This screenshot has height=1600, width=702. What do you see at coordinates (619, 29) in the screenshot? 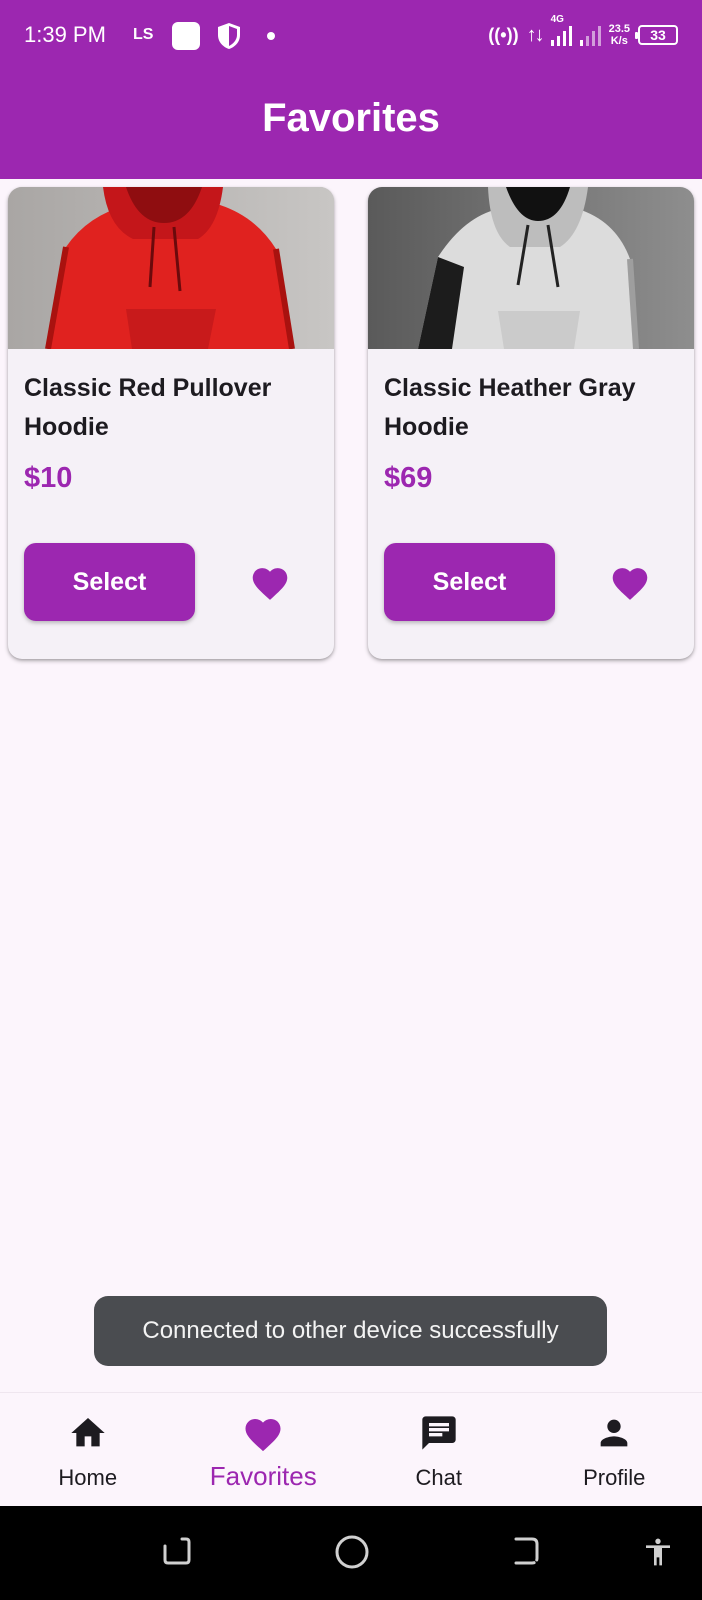
I see `speed-value: 23.5` at bounding box center [619, 29].